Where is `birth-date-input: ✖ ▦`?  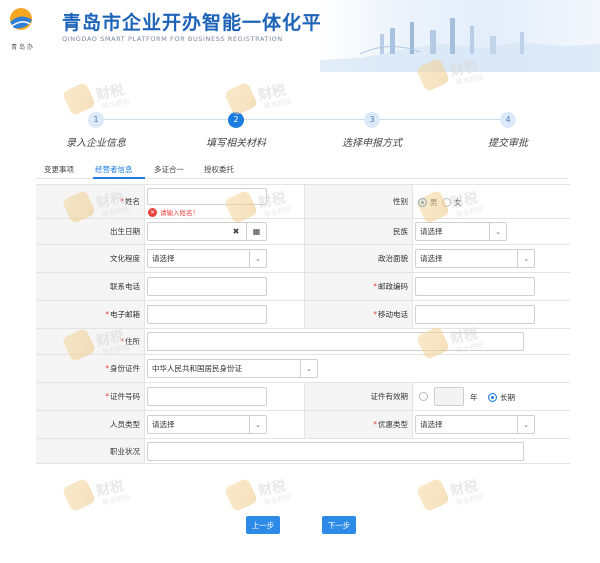 birth-date-input: ✖ ▦ is located at coordinates (207, 231).